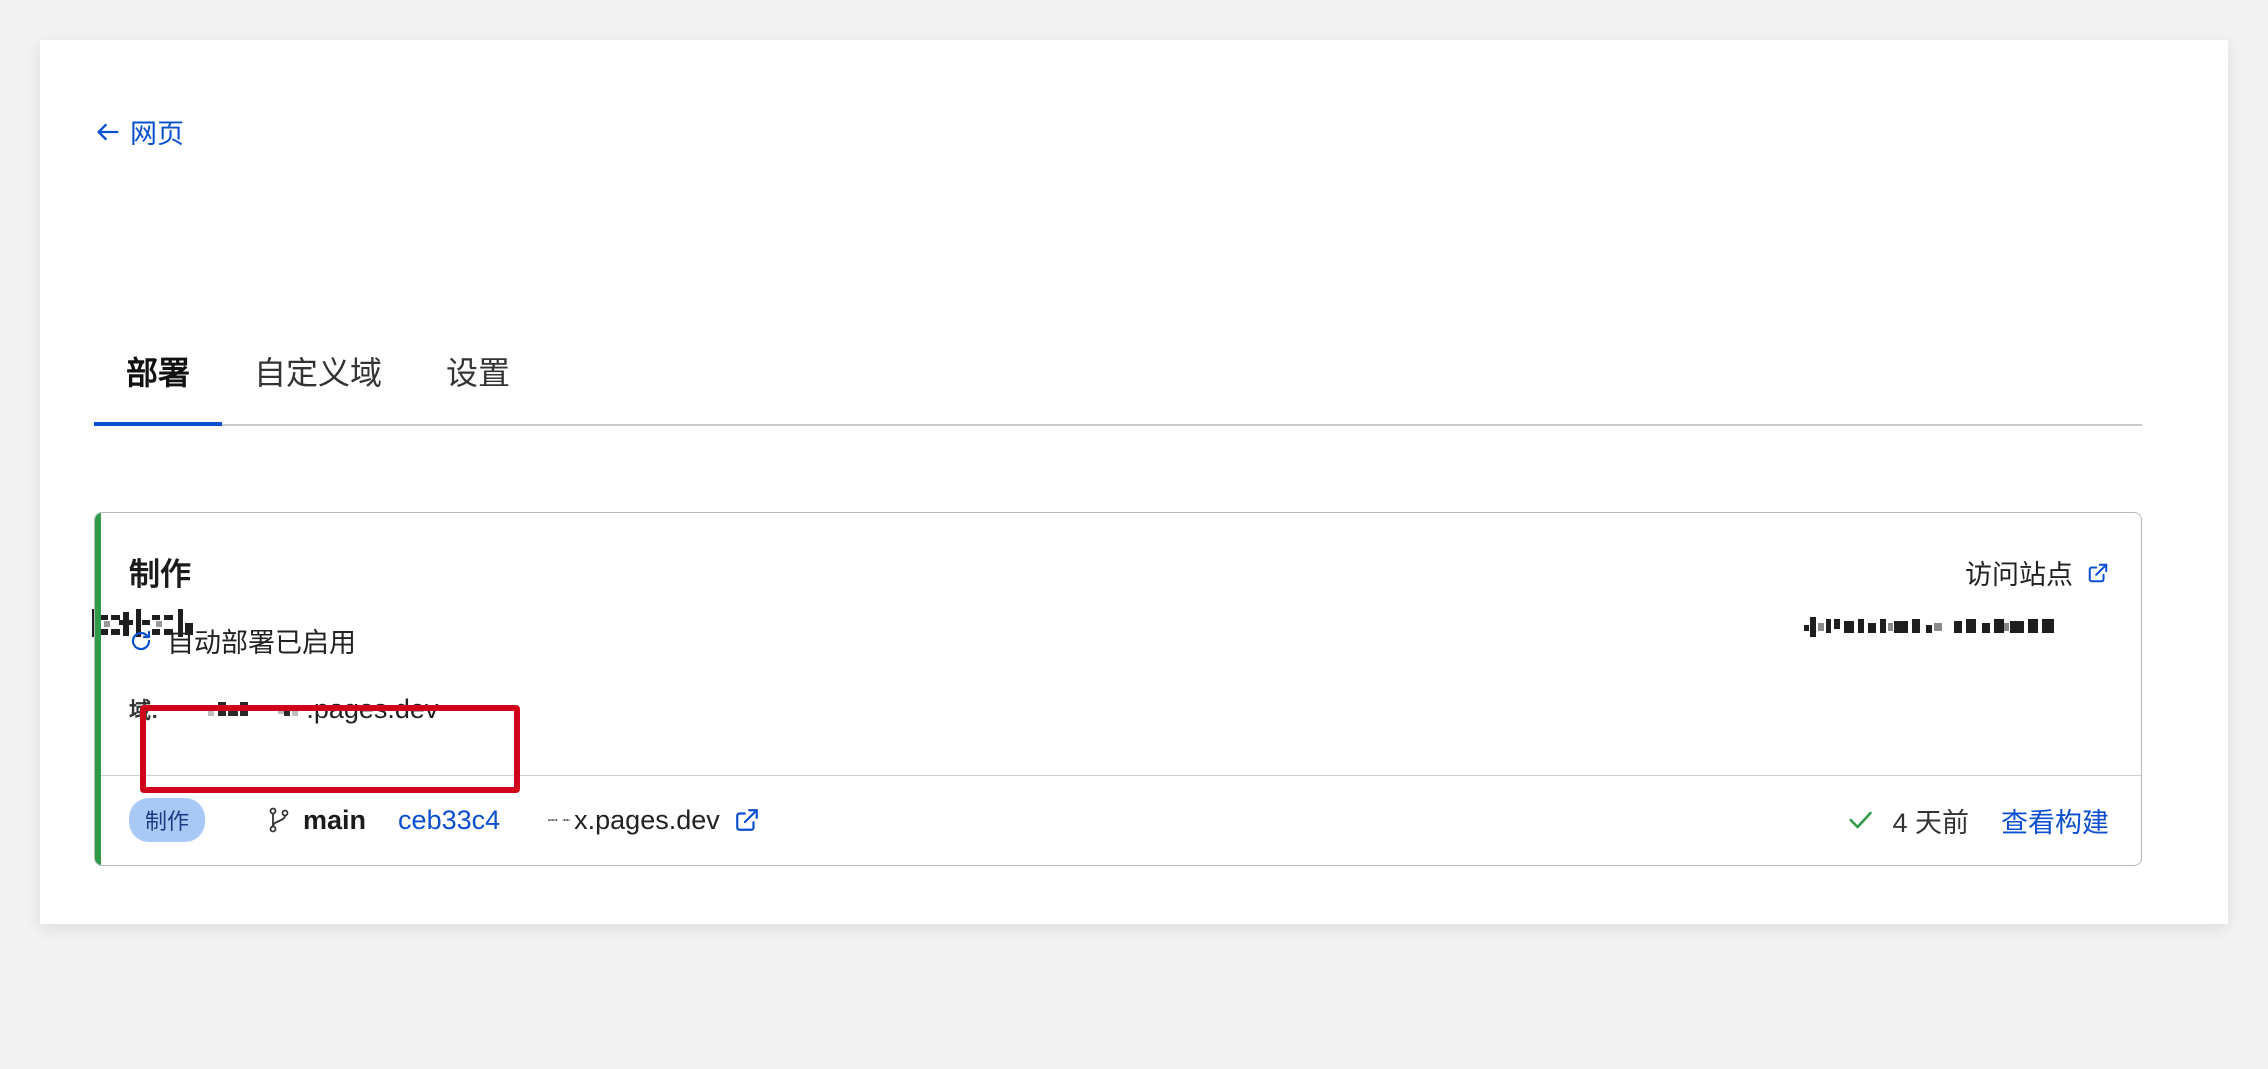 This screenshot has width=2268, height=1069. I want to click on commit-hash-link: ceb33c4, so click(449, 820).